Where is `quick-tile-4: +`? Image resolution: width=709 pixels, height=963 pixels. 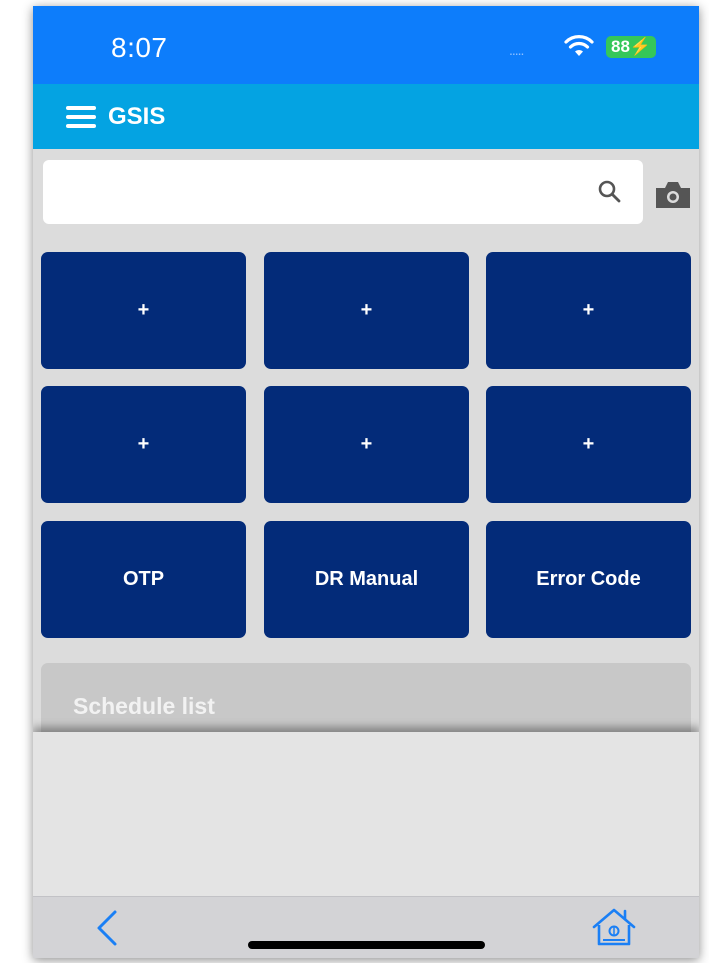 quick-tile-4: + is located at coordinates (143, 444).